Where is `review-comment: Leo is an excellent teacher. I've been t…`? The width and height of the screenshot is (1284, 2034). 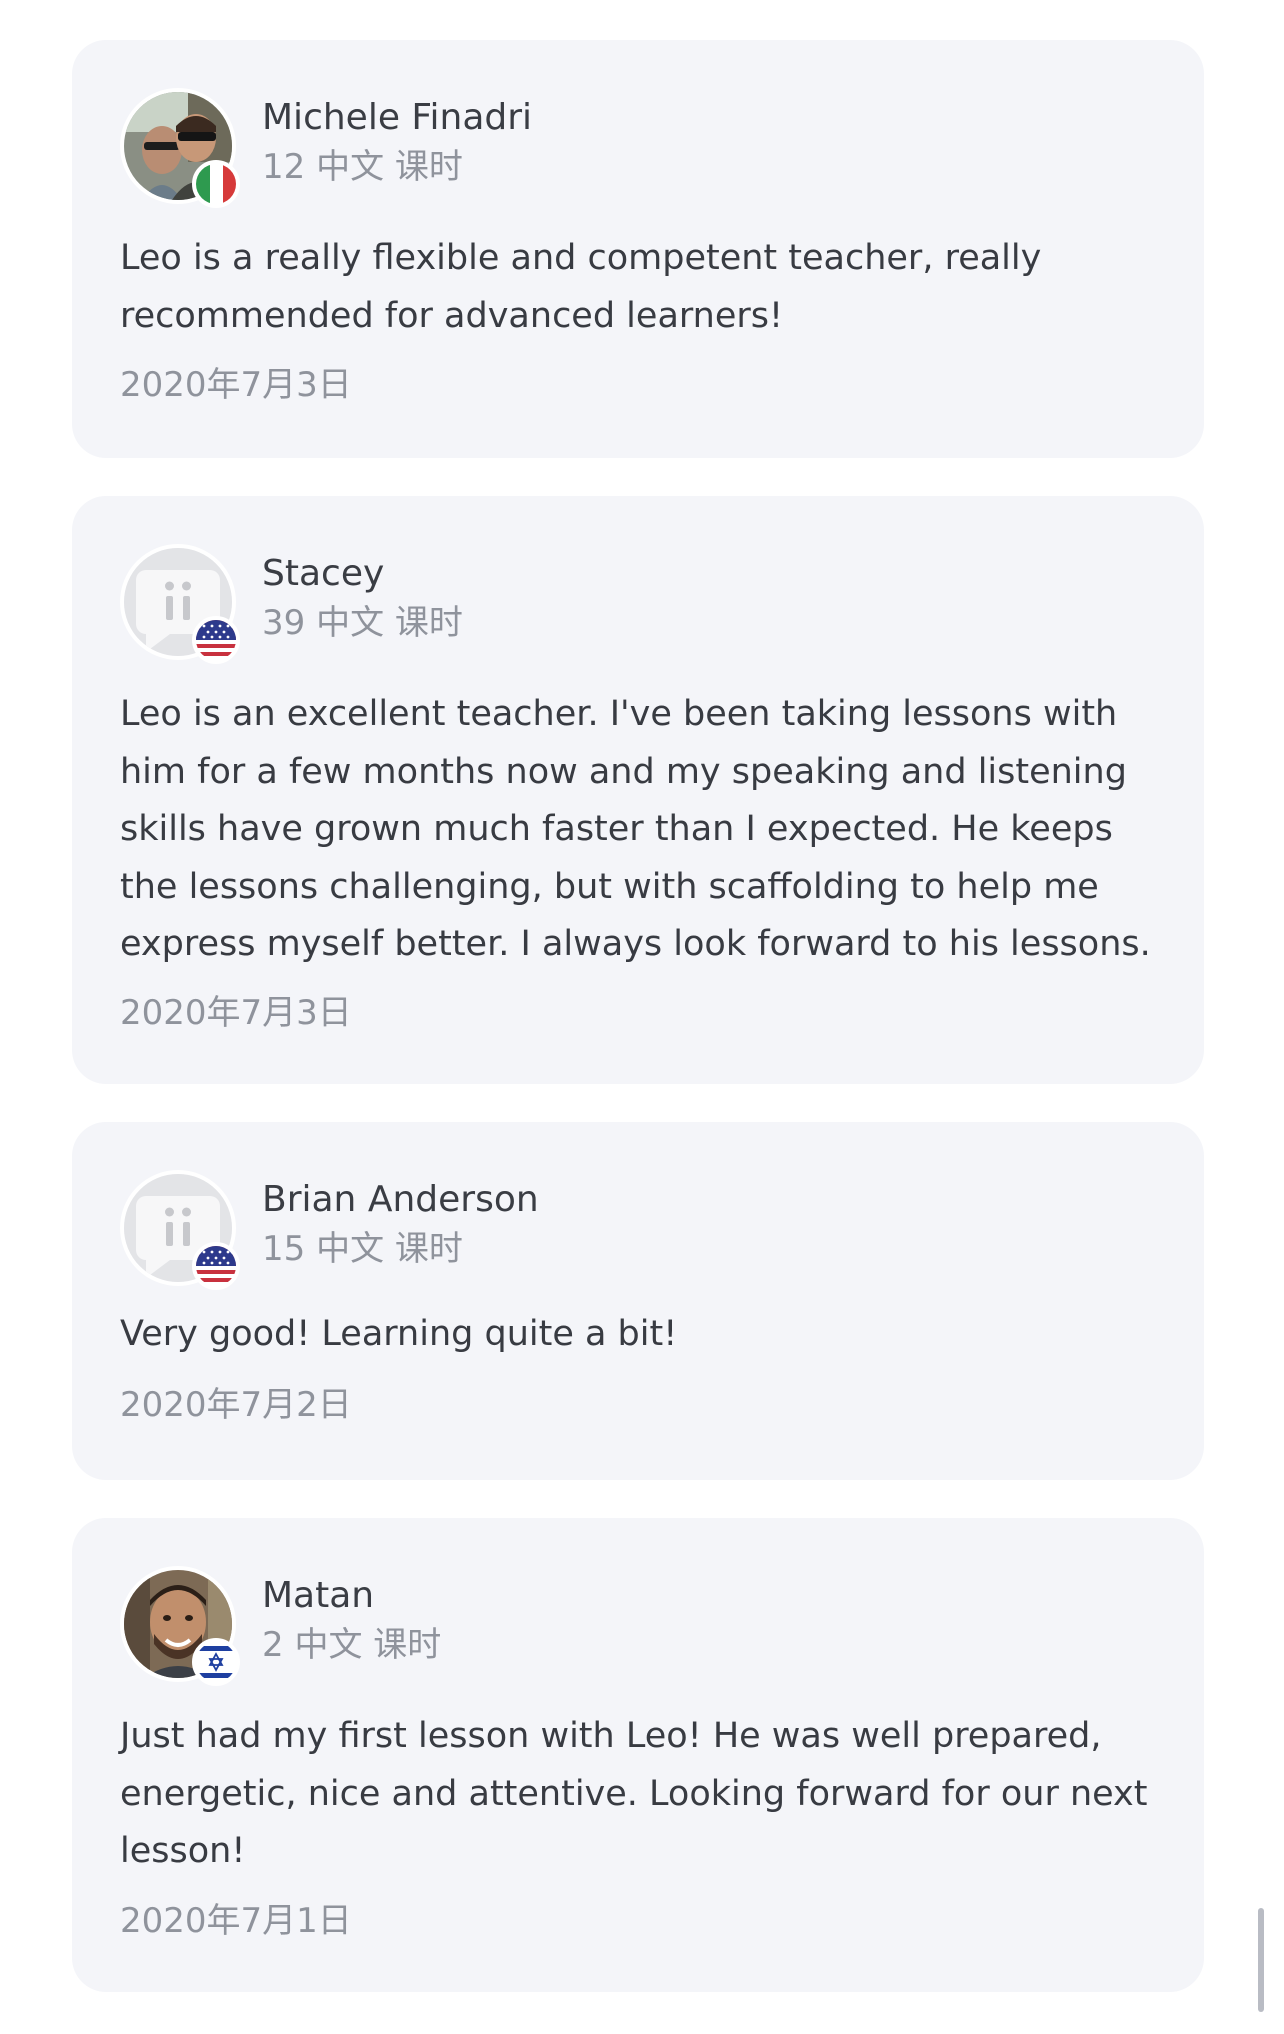 review-comment: Leo is an excellent teacher. I've been t… is located at coordinates (635, 829).